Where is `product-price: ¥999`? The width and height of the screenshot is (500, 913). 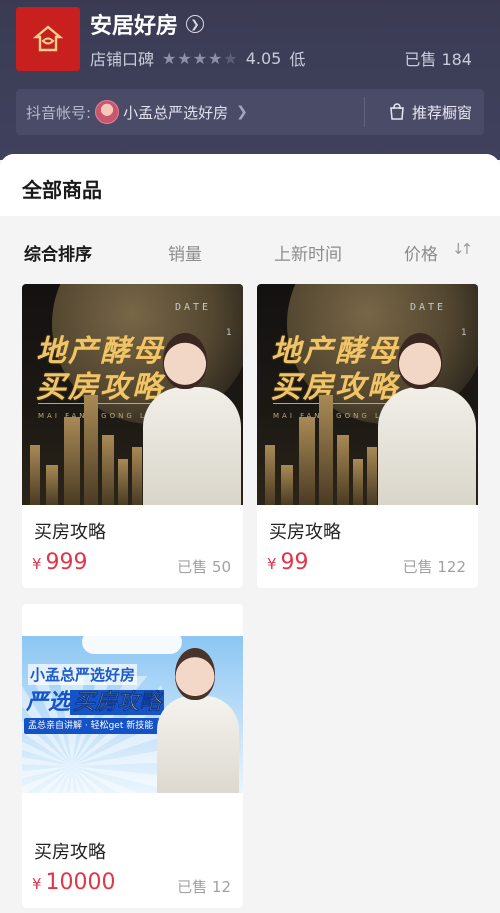
product-price: ¥999 is located at coordinates (60, 562).